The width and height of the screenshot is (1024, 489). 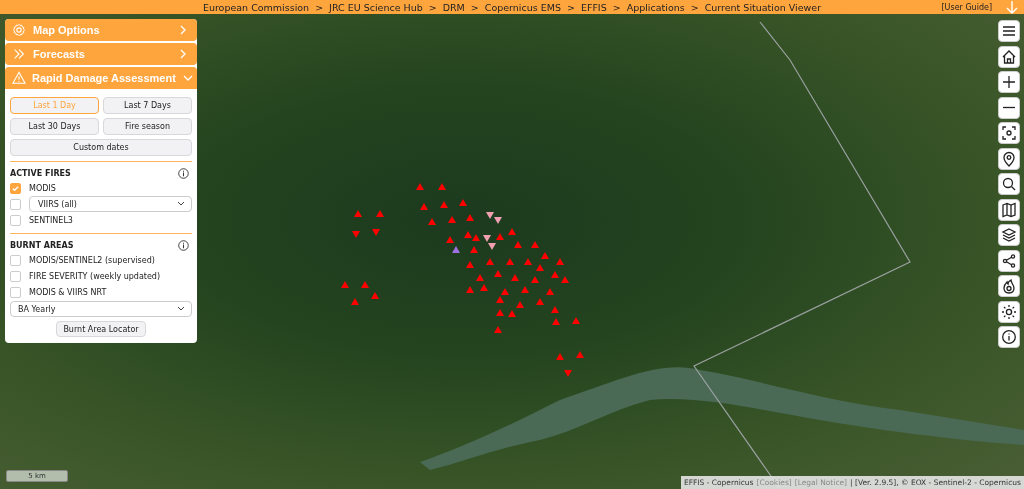 I want to click on menu-button, so click(x=1009, y=31).